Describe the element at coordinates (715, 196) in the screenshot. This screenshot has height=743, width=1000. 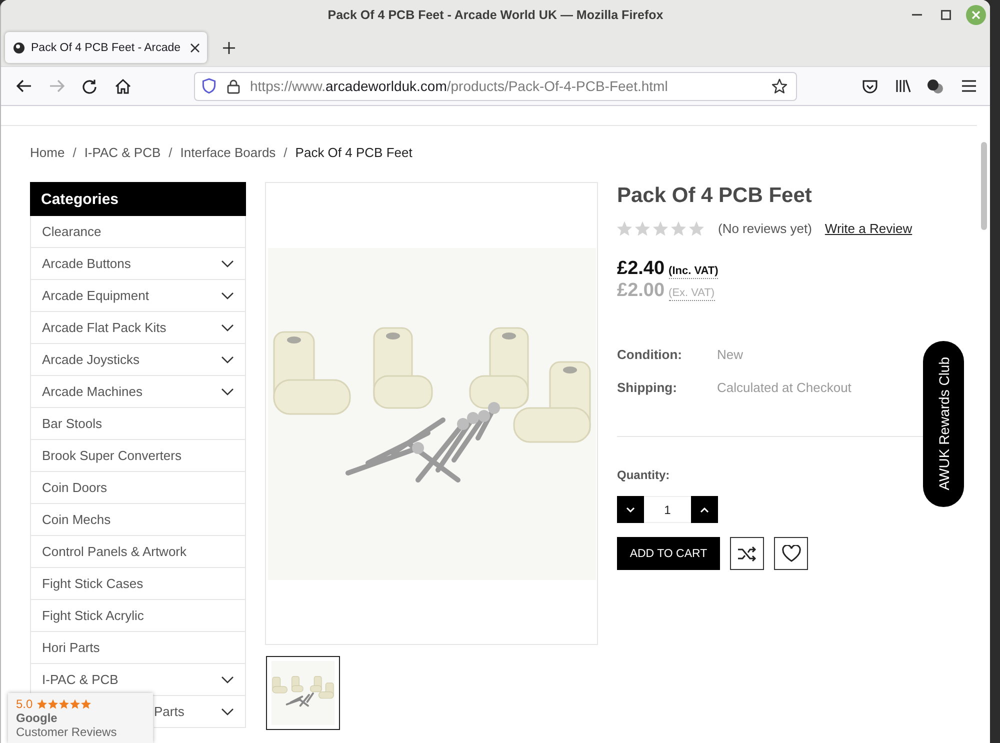
I see `product-title: Pack Of 4 PCB Feet` at that location.